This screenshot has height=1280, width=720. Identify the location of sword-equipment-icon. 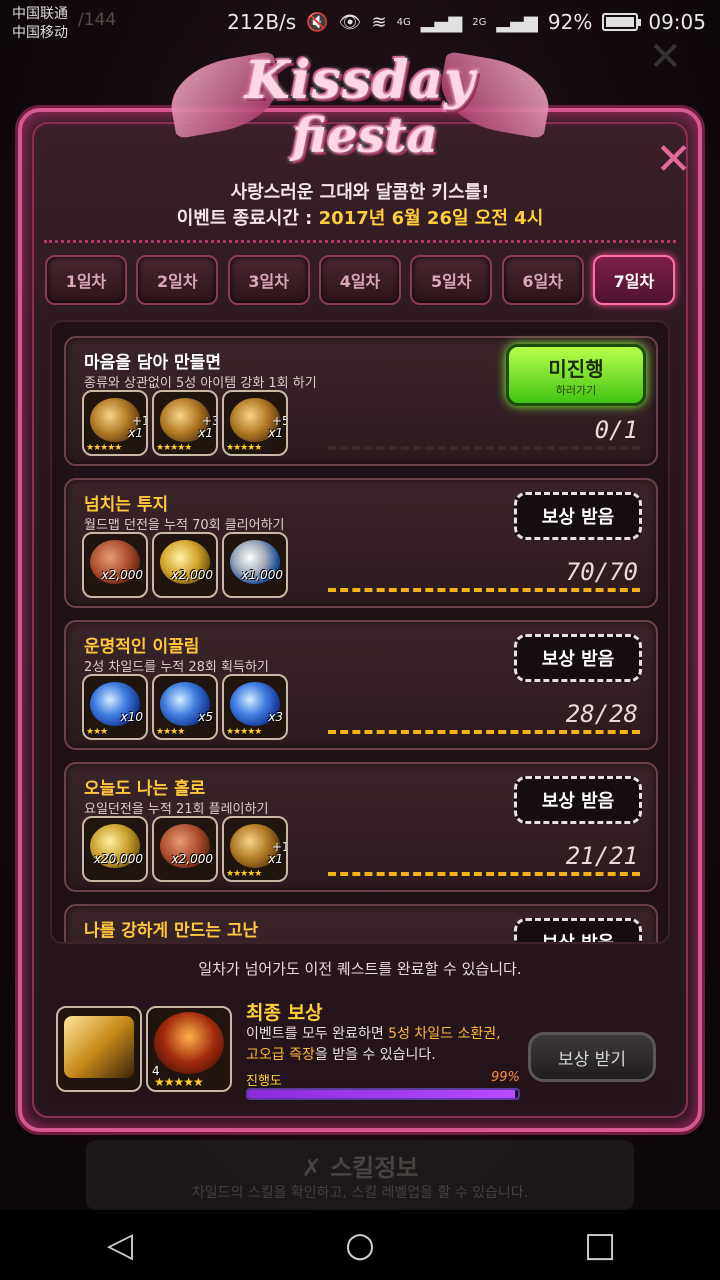
(189, 1043).